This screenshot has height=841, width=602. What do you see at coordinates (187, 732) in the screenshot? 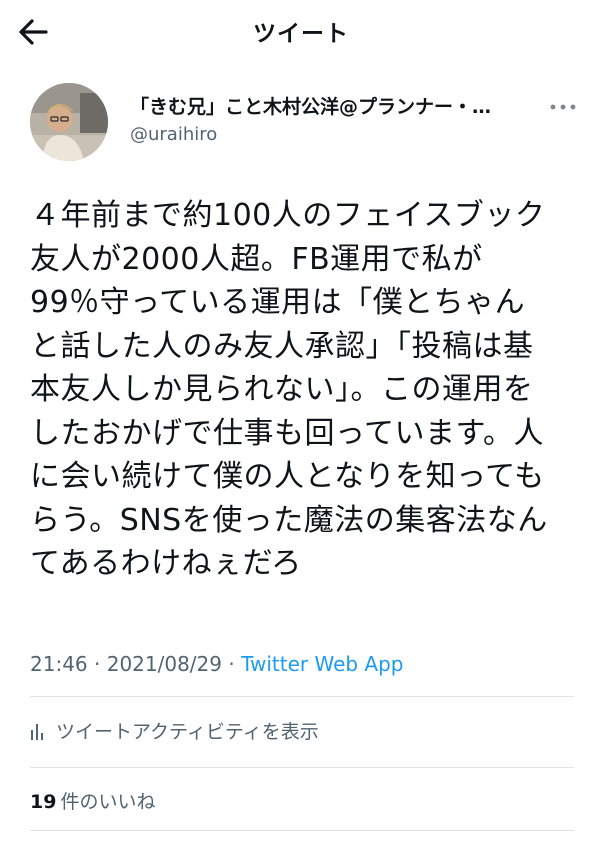
I see `tweet-activity-label: ツイートアクティビティを表示` at bounding box center [187, 732].